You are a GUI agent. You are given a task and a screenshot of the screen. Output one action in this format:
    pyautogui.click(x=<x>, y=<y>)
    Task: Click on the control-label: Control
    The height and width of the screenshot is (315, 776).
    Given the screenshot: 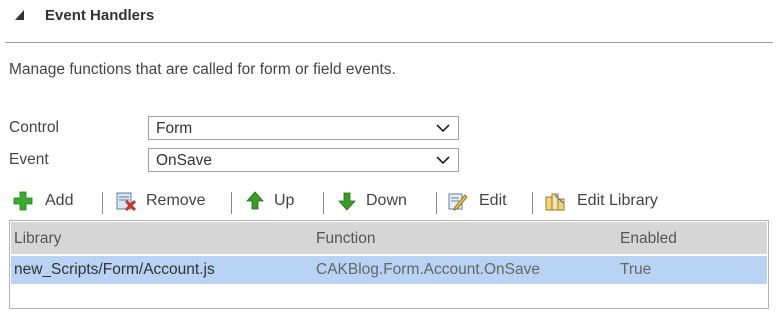 What is the action you would take?
    pyautogui.click(x=34, y=127)
    